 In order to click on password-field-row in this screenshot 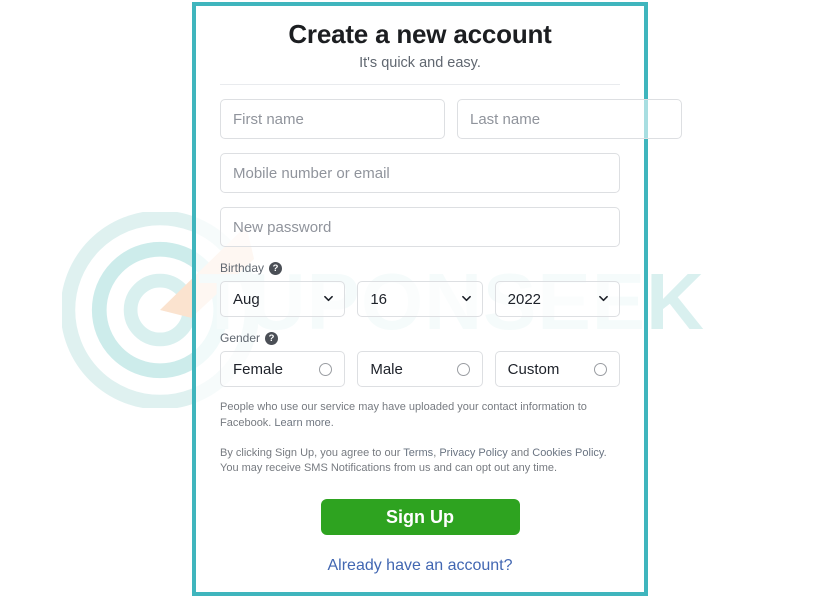, I will do `click(420, 227)`.